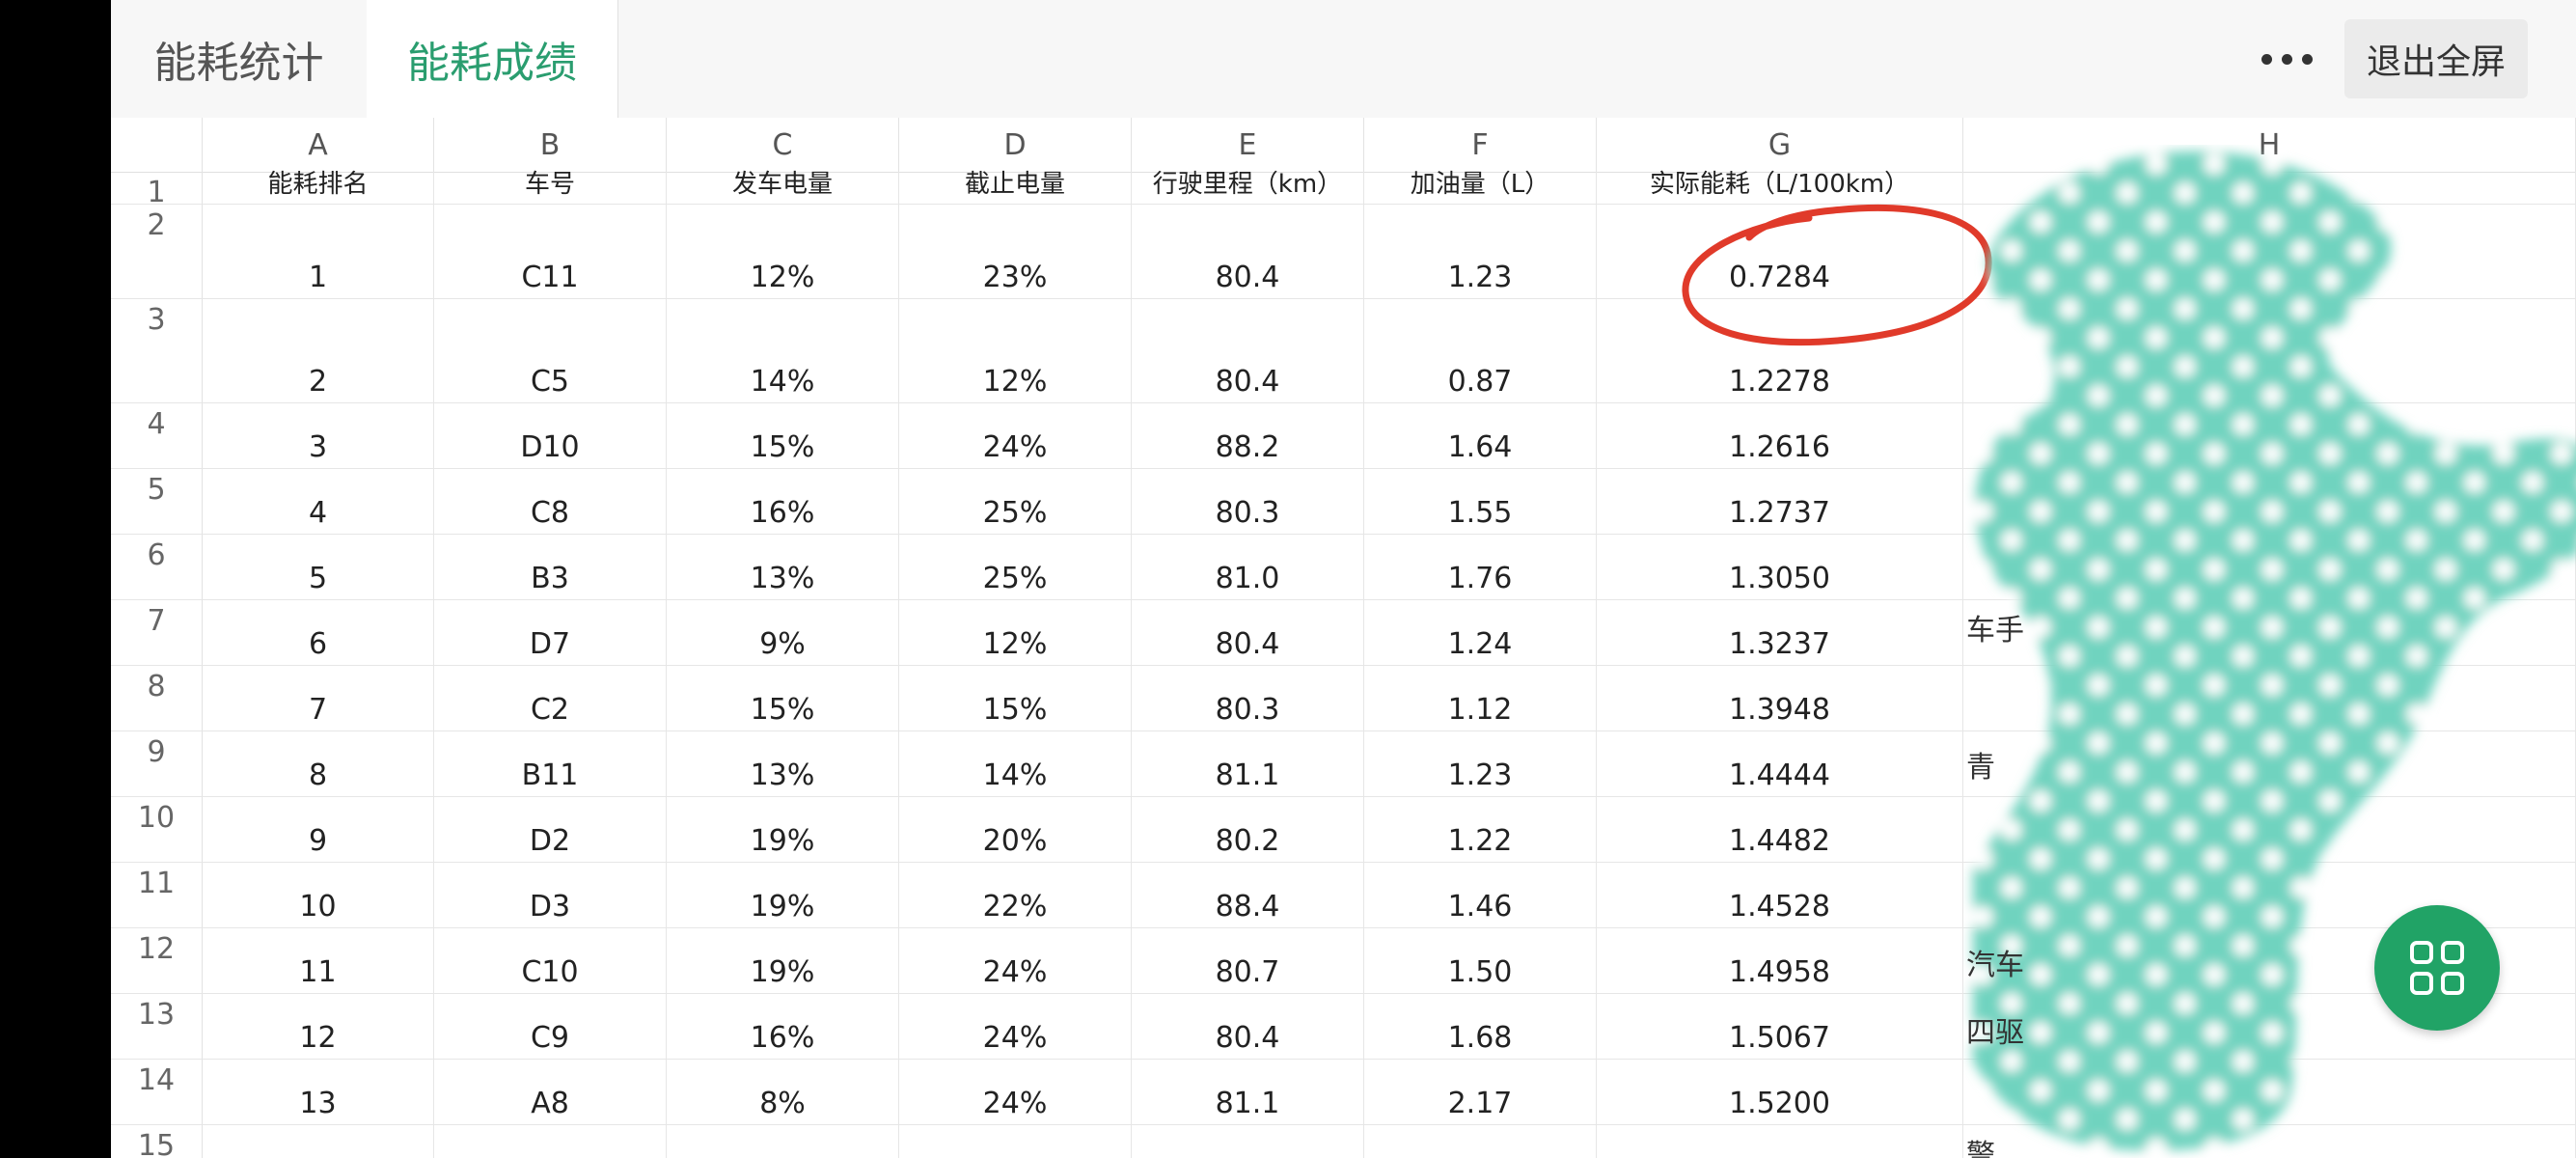 This screenshot has width=2576, height=1158. I want to click on table-cell: B3, so click(551, 567).